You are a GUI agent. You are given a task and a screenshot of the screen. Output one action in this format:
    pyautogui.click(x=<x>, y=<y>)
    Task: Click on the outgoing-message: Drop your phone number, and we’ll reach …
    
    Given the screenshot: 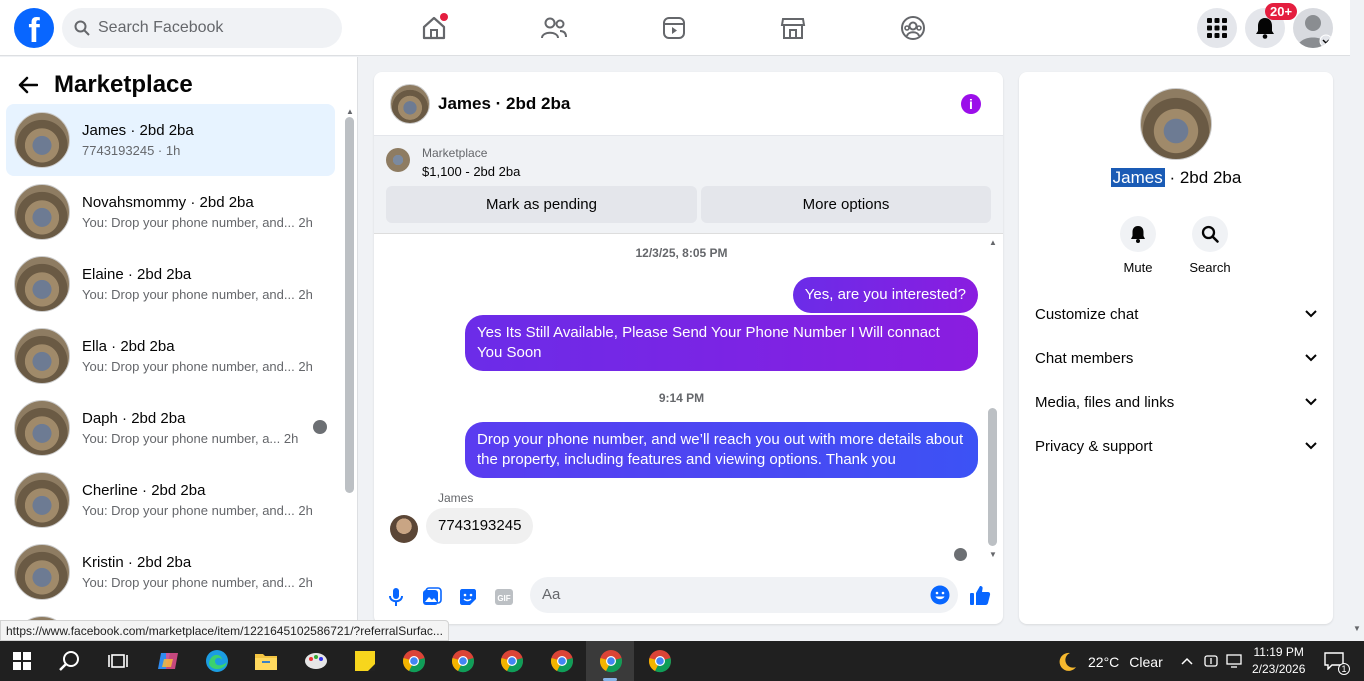 What is the action you would take?
    pyautogui.click(x=721, y=450)
    